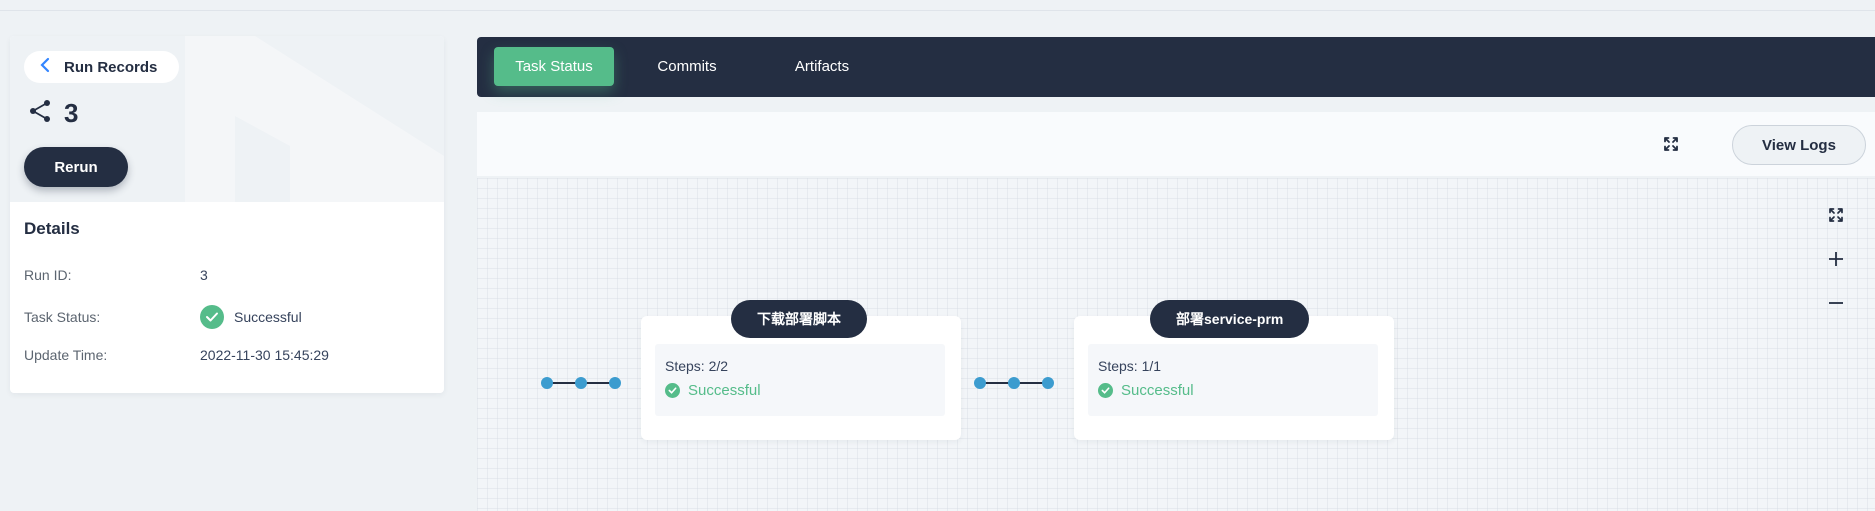  I want to click on run-title: 3, so click(53, 113).